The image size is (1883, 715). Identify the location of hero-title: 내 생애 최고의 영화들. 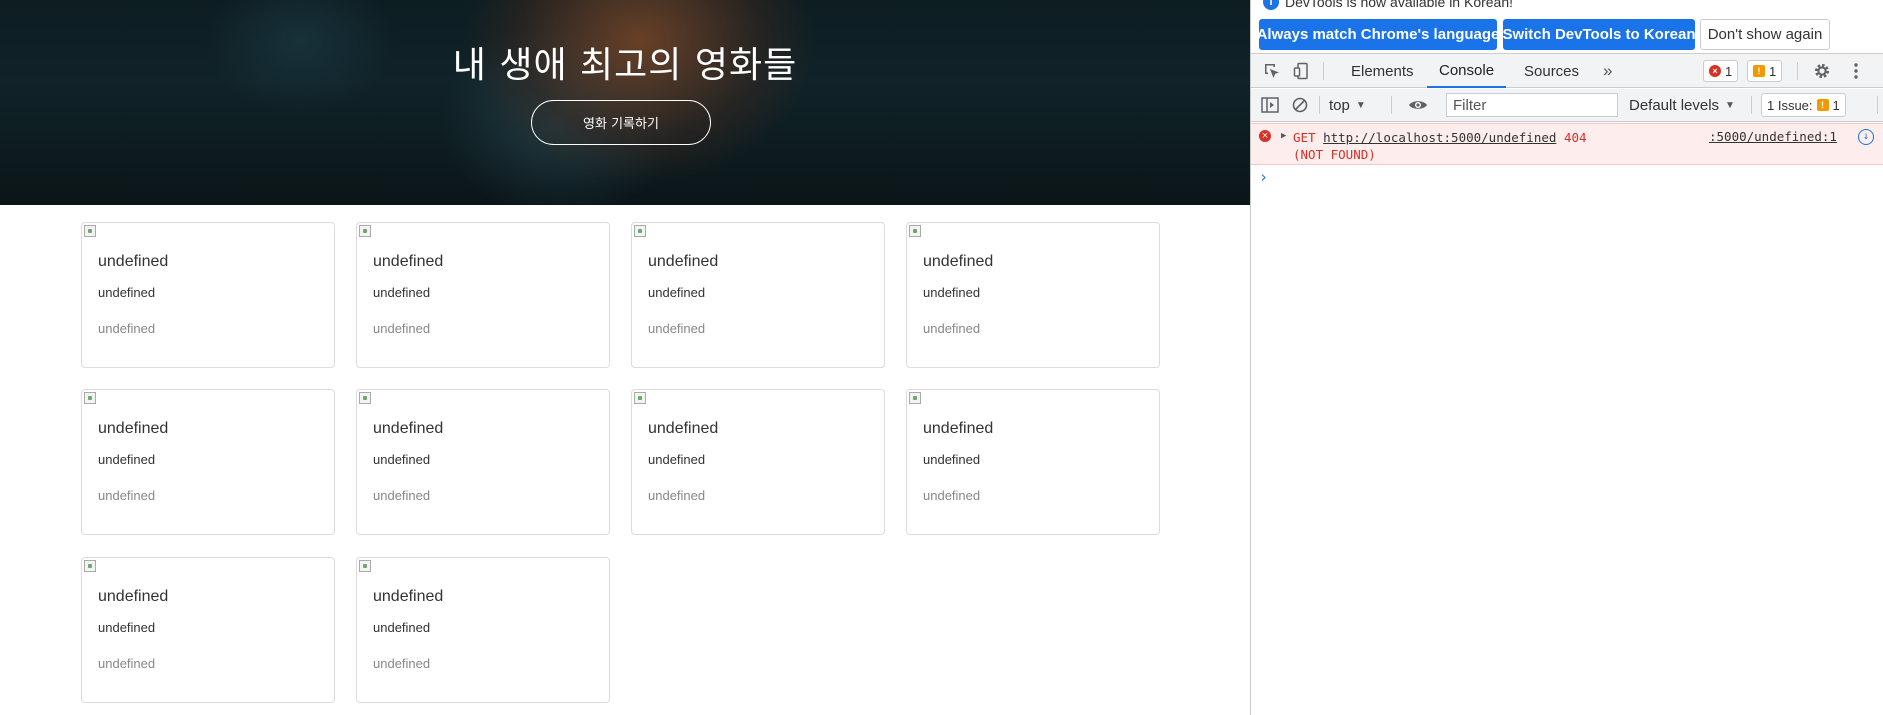
(625, 65).